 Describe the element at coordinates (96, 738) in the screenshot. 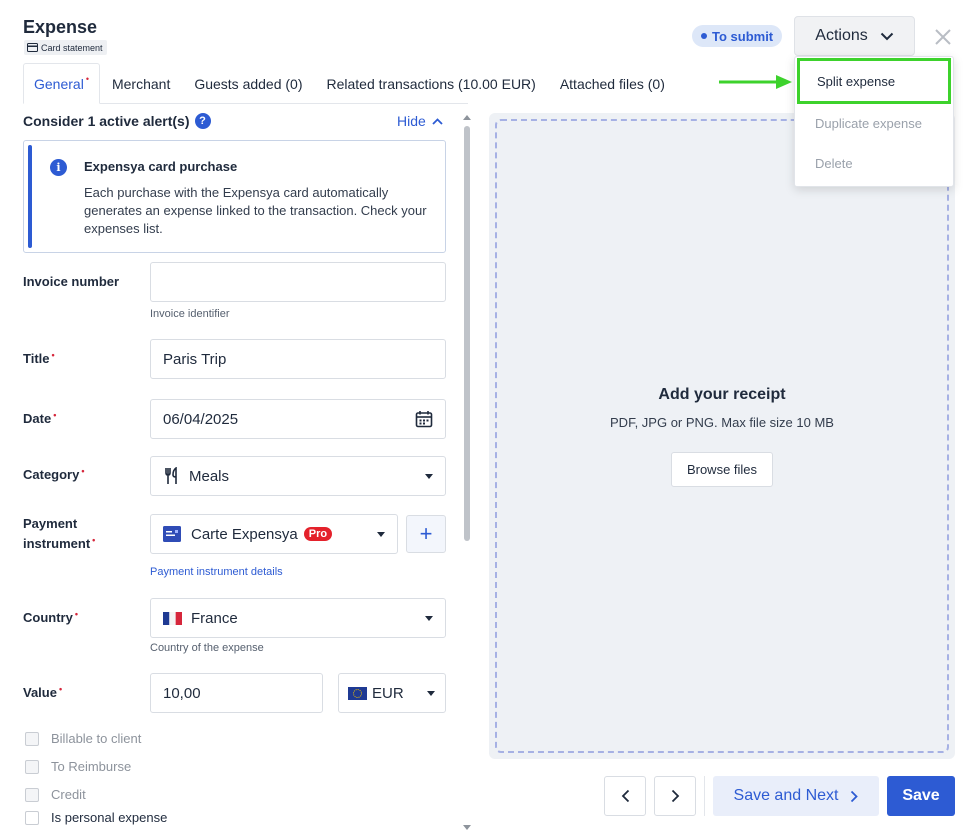

I see `billable-label: Billable to client` at that location.